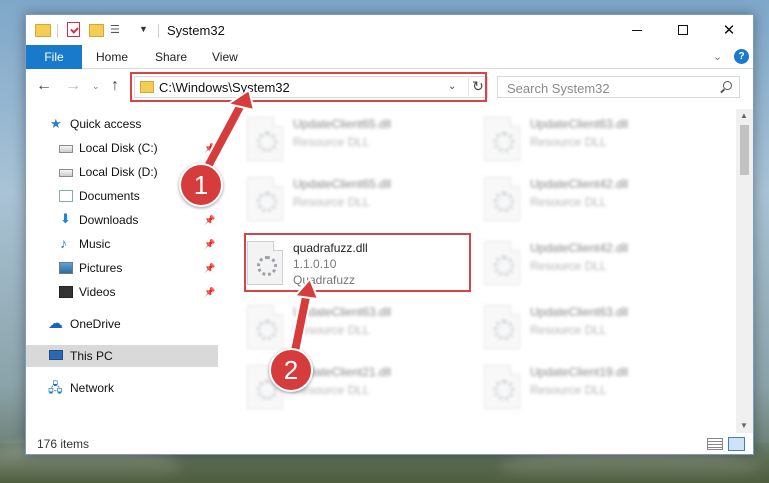 The image size is (769, 483). Describe the element at coordinates (66, 292) in the screenshot. I see `videos-icon` at that location.